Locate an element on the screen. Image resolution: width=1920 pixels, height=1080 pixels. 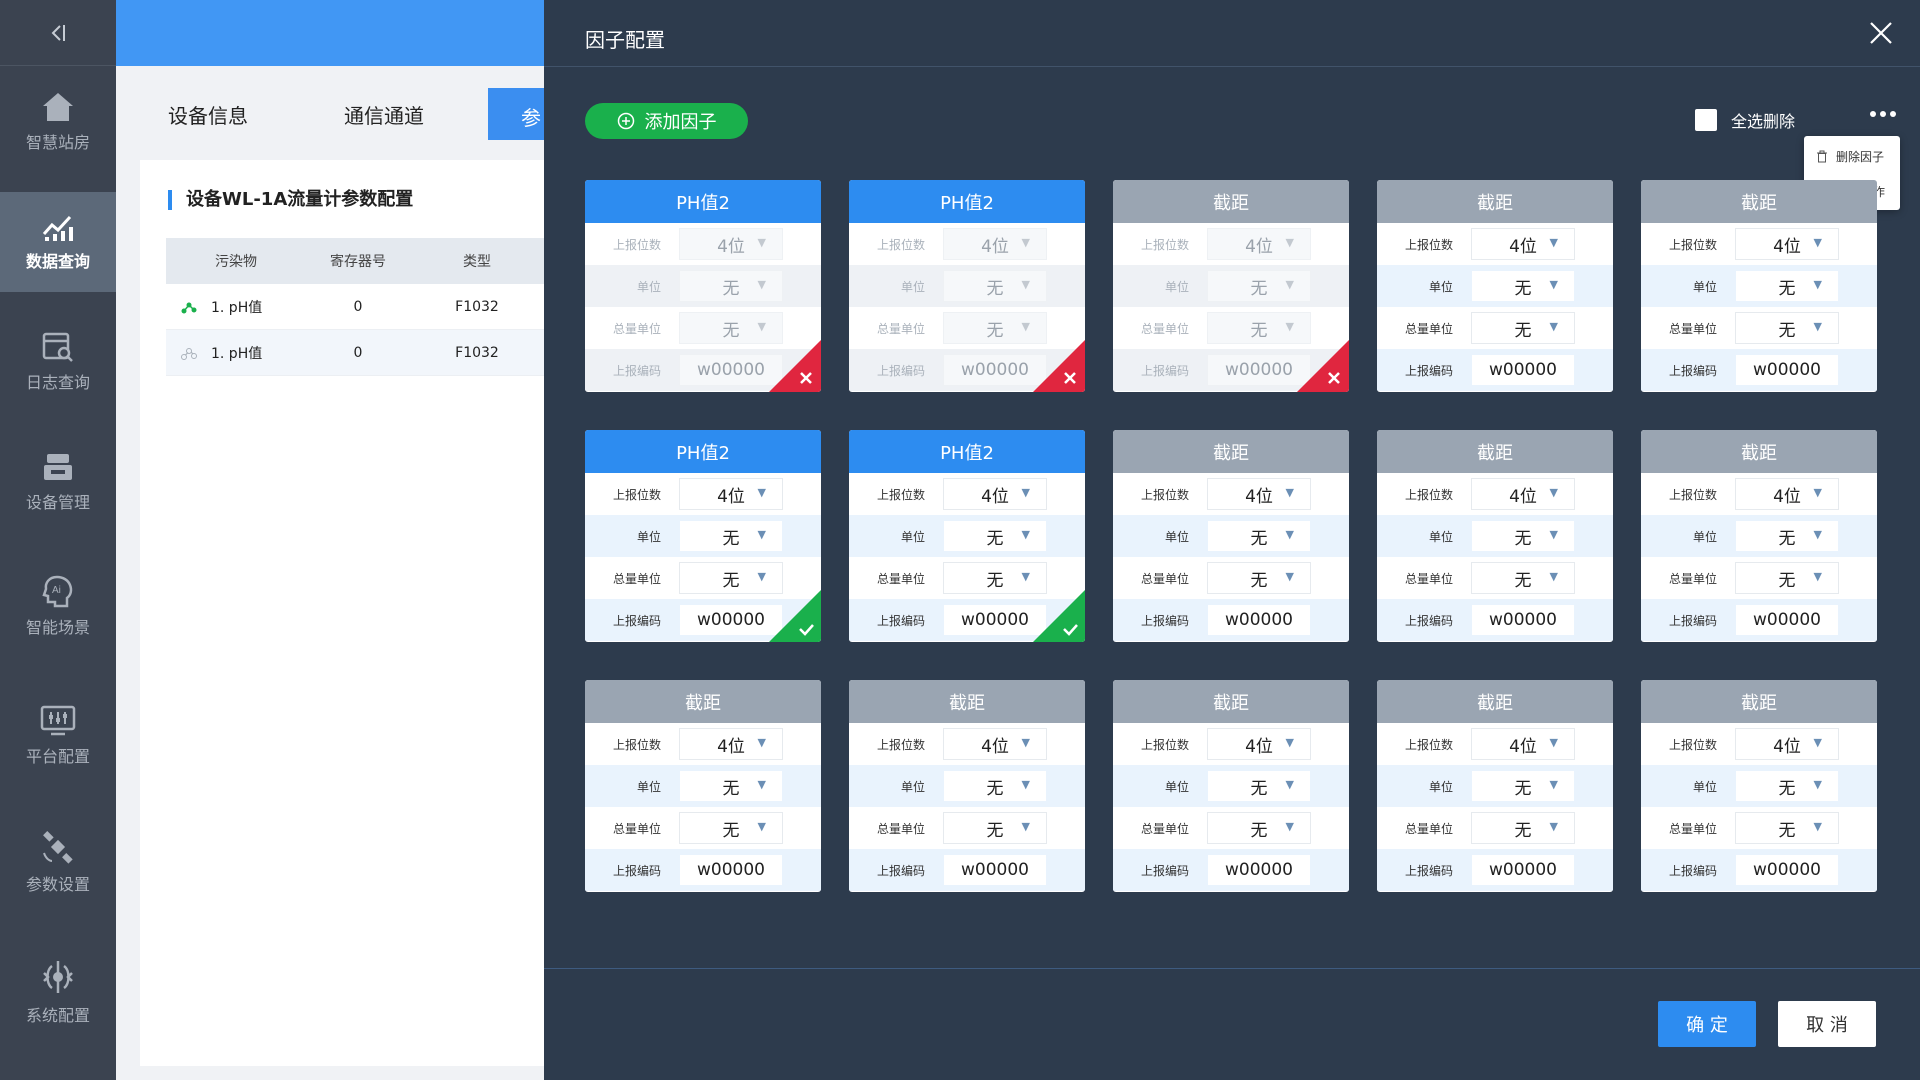
close-icon is located at coordinates (1881, 33).